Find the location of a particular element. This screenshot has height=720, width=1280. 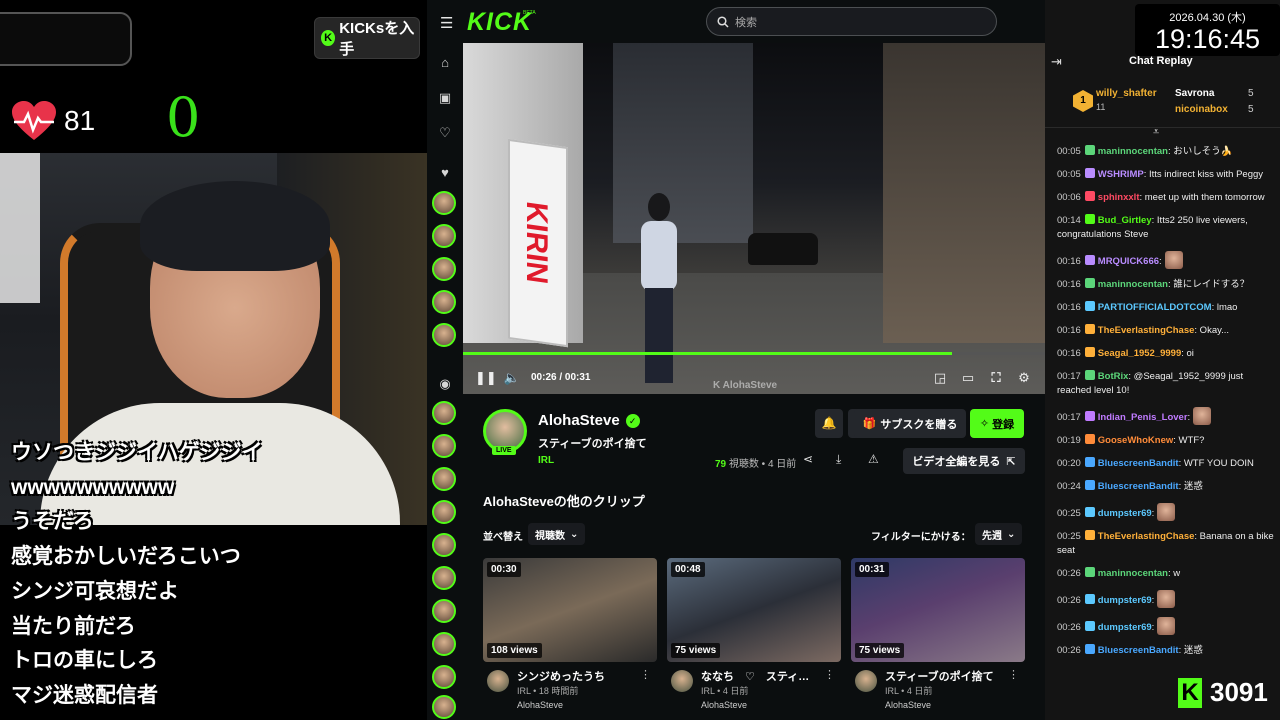

chat-message: 00:17 Indian_Penis_Lover: is located at coordinates (1166, 416).